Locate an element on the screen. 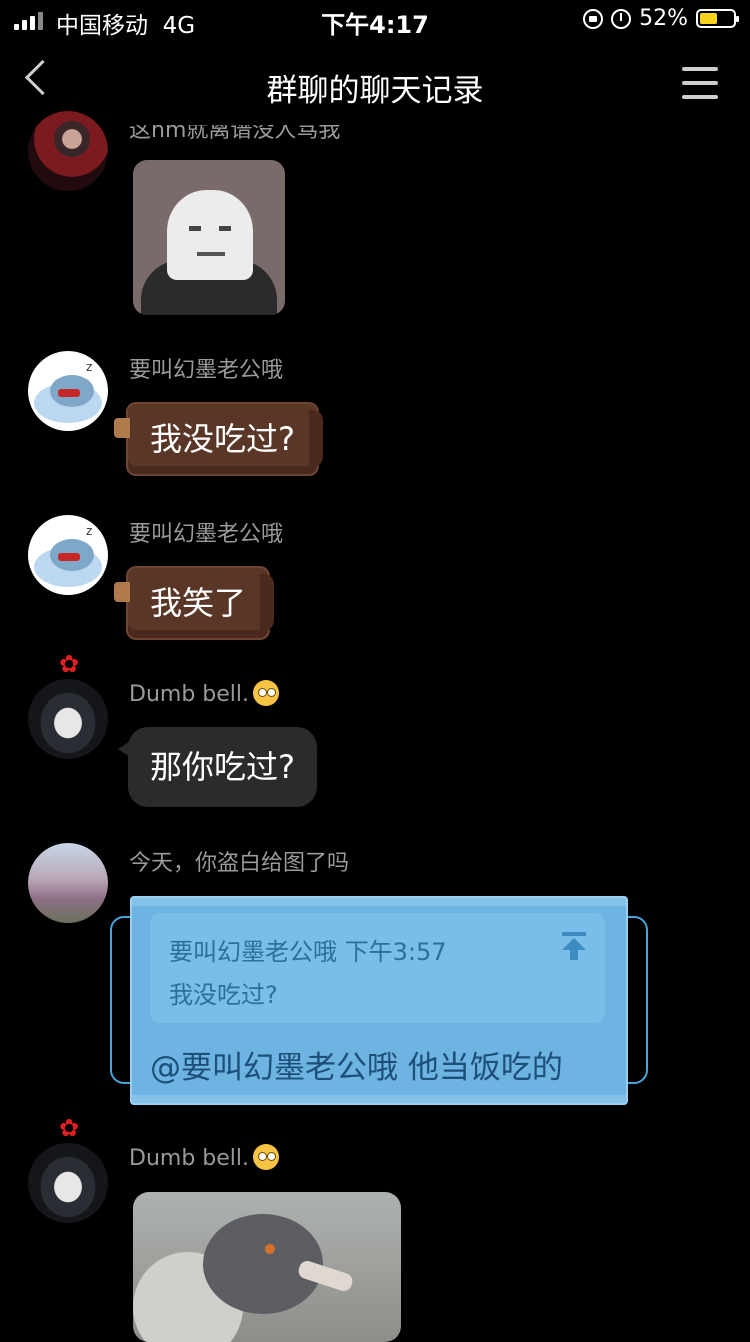 Image resolution: width=750 pixels, height=1342 pixels. meme-face is located at coordinates (210, 235).